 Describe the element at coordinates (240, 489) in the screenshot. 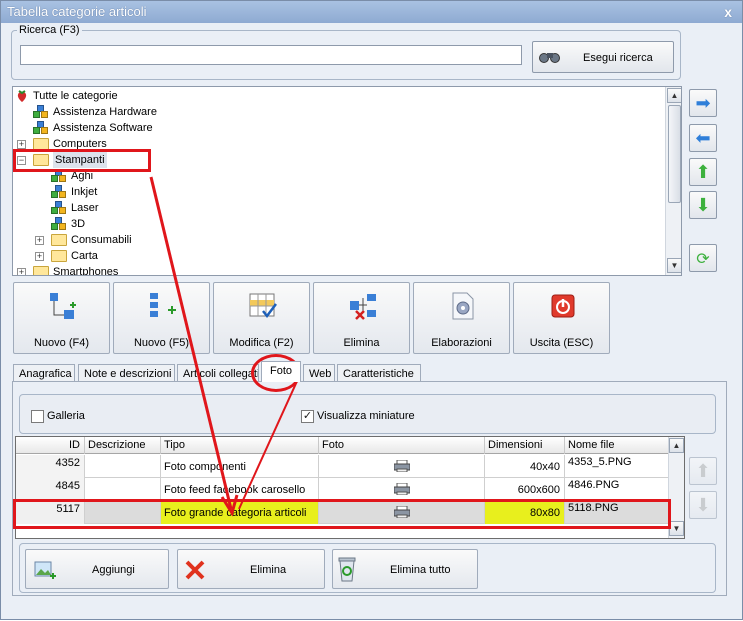

I see `cell-tipo: Foto feed facebook carosello` at that location.